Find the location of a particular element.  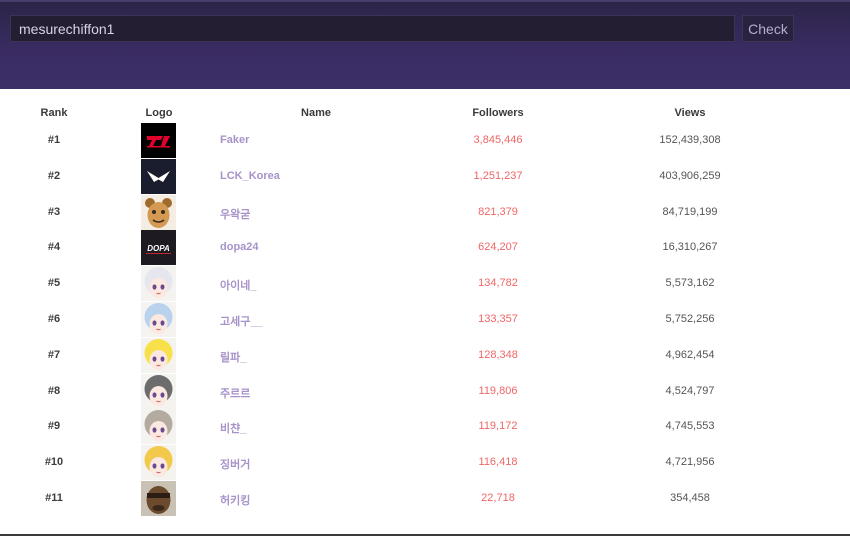

rank-cell: #5 is located at coordinates (54, 283).